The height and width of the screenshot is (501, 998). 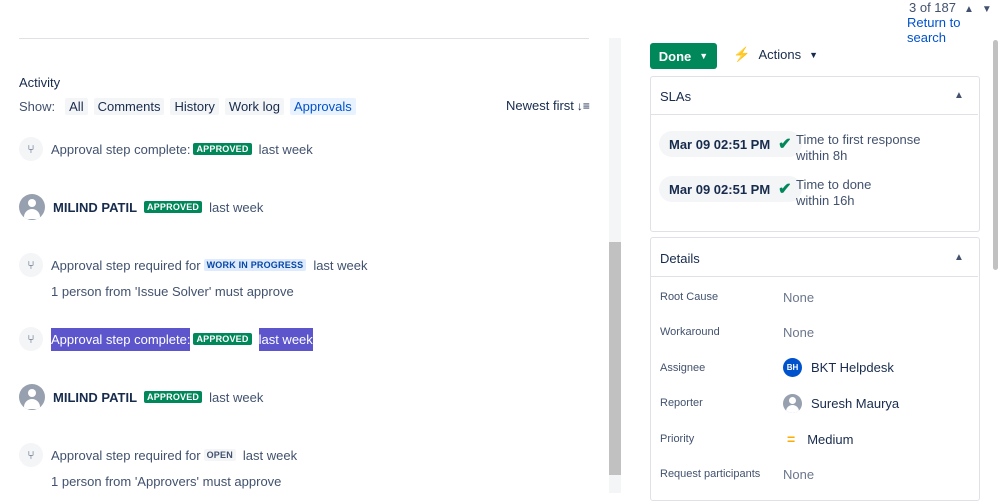 I want to click on sla-target: within 8h, so click(x=822, y=155).